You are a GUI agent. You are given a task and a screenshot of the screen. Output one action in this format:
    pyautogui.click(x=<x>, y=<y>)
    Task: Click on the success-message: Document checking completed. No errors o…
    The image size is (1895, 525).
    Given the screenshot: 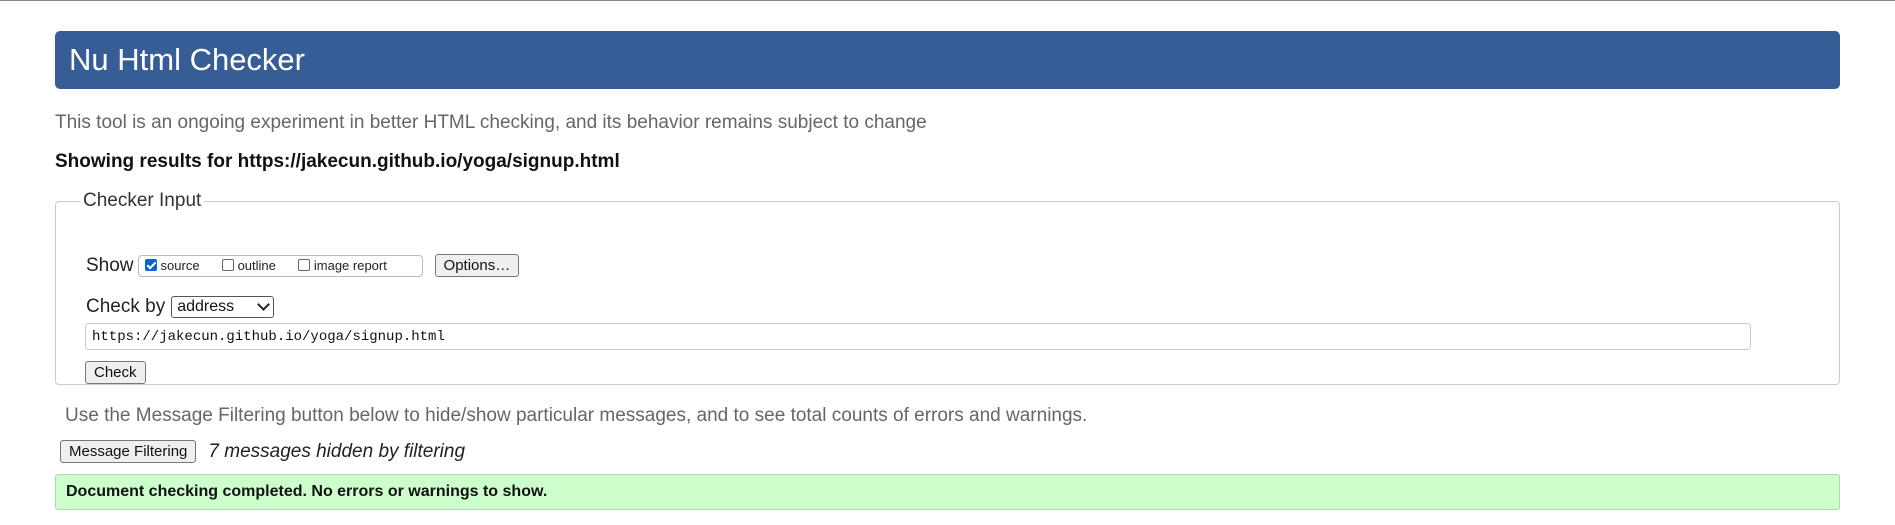 What is the action you would take?
    pyautogui.click(x=947, y=492)
    